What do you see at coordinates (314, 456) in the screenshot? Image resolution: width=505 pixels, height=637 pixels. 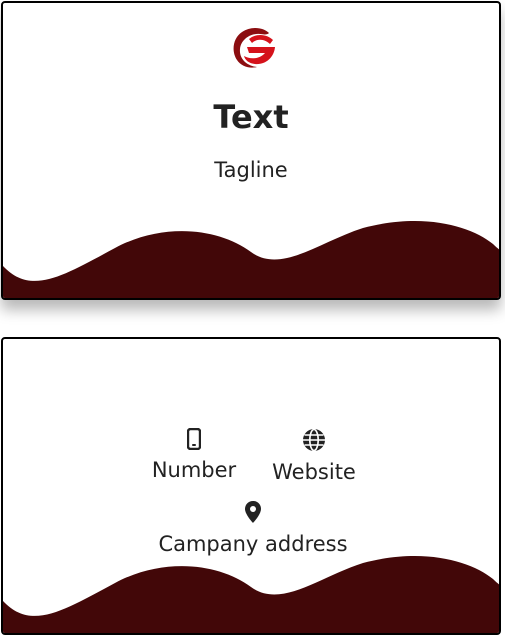 I see `contact-website: Website` at bounding box center [314, 456].